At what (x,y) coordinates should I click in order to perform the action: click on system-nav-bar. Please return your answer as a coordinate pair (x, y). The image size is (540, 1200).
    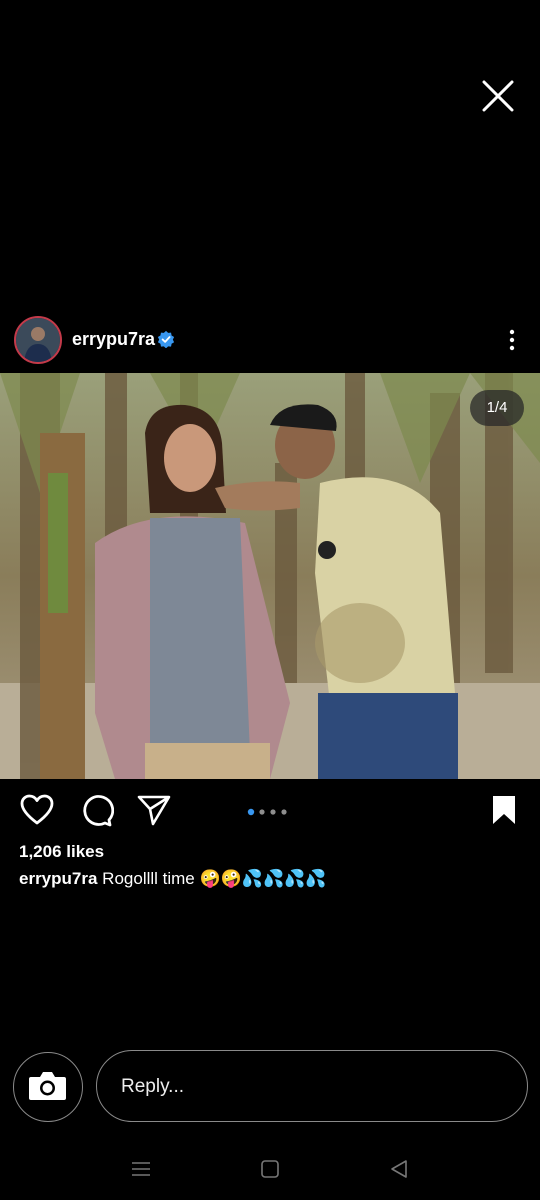
    Looking at the image, I should click on (270, 1170).